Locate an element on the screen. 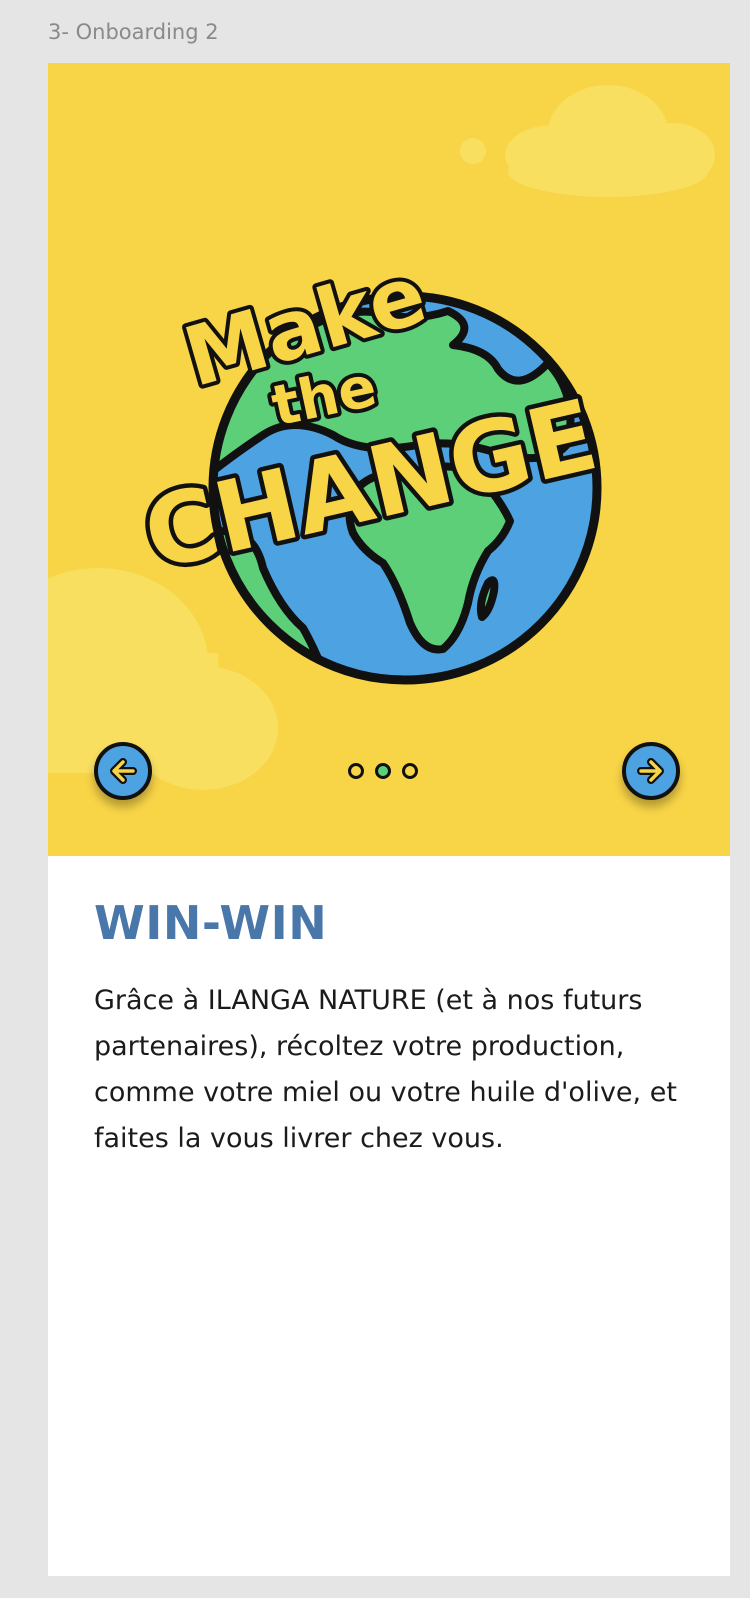  page-dot-2-active is located at coordinates (383, 771).